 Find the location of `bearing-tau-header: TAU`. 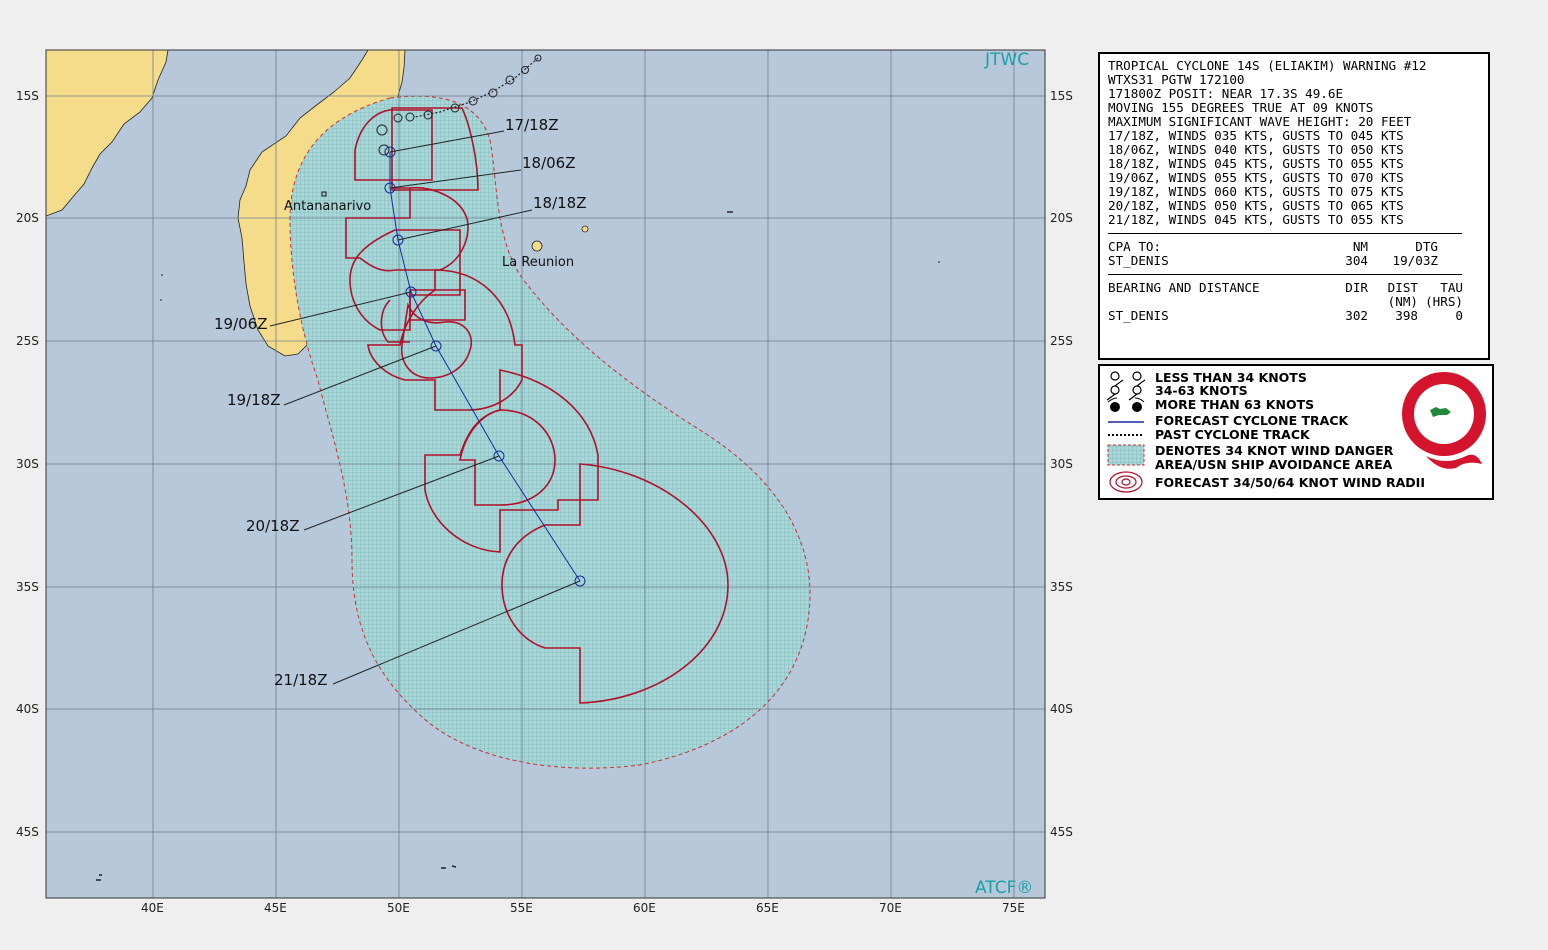

bearing-tau-header: TAU is located at coordinates (1451, 287).